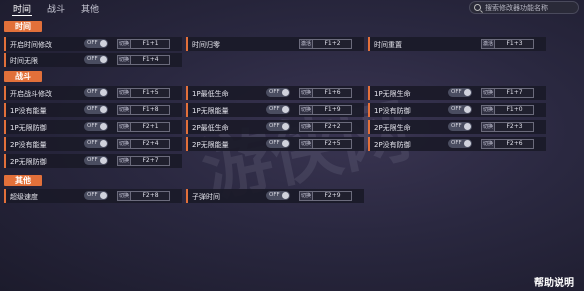 This screenshot has height=291, width=584. I want to click on hotkey-box: 切换 F1+8, so click(143, 110).